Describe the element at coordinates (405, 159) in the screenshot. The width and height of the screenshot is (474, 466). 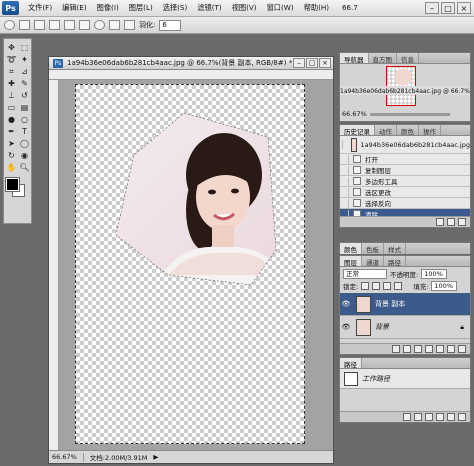
I see `history-item: 打开` at that location.